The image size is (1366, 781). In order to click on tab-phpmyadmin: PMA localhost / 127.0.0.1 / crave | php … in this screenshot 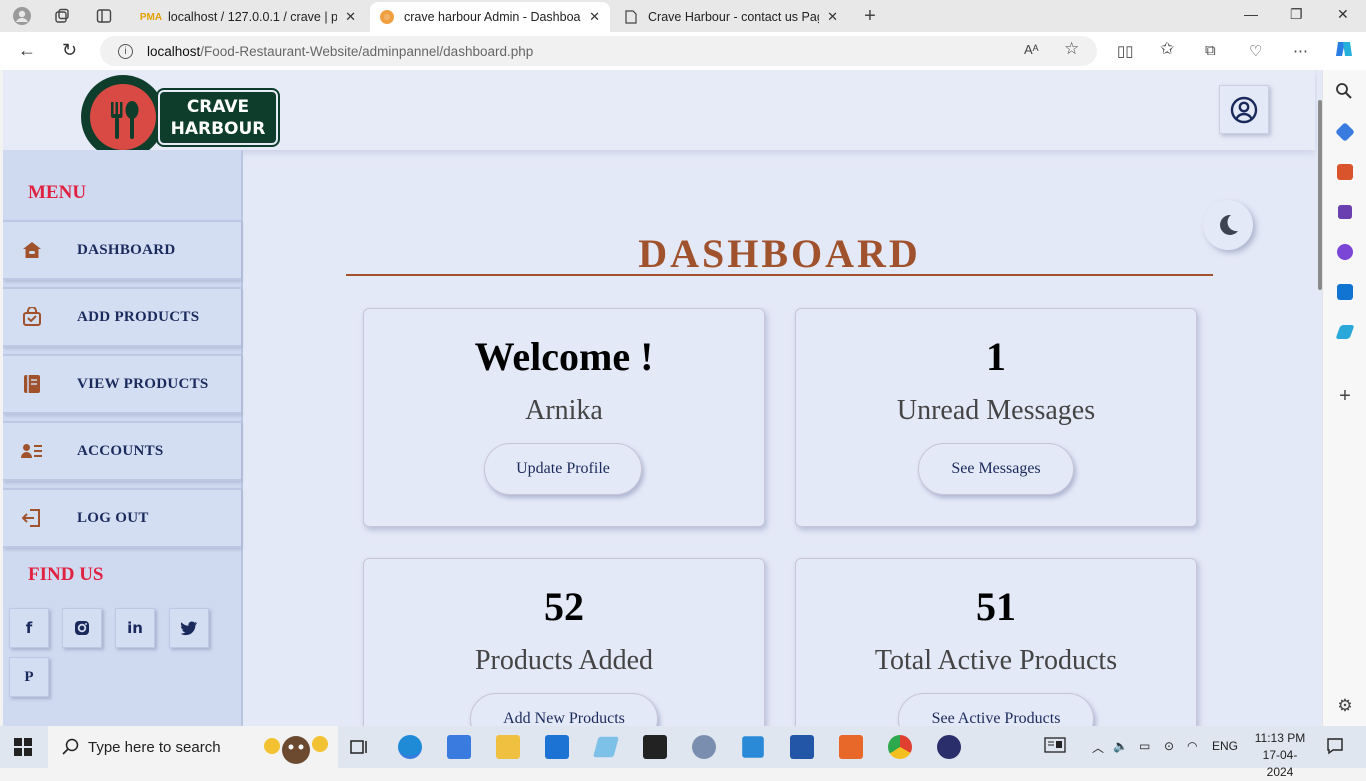, I will do `click(250, 17)`.